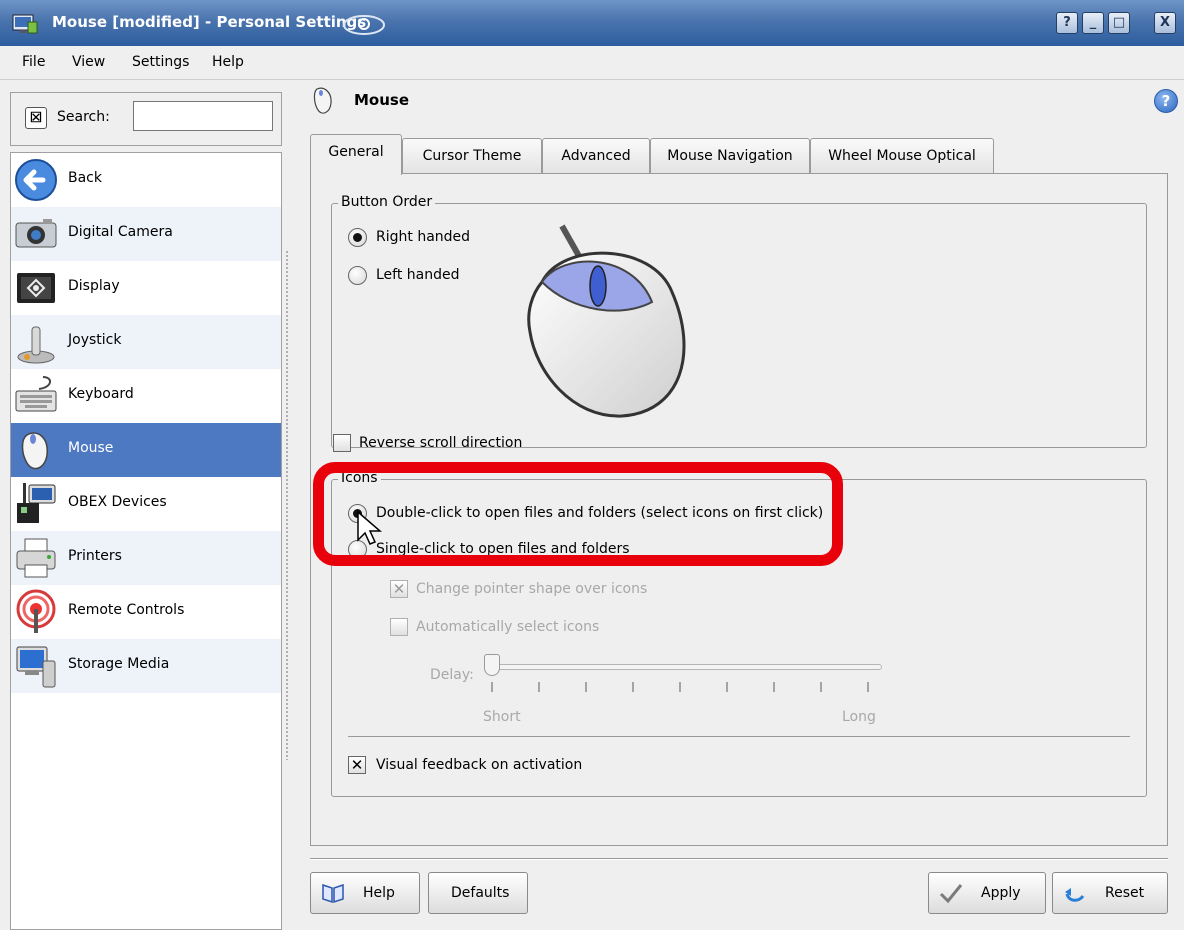 The height and width of the screenshot is (930, 1184). Describe the element at coordinates (859, 717) in the screenshot. I see `long-label: Long` at that location.